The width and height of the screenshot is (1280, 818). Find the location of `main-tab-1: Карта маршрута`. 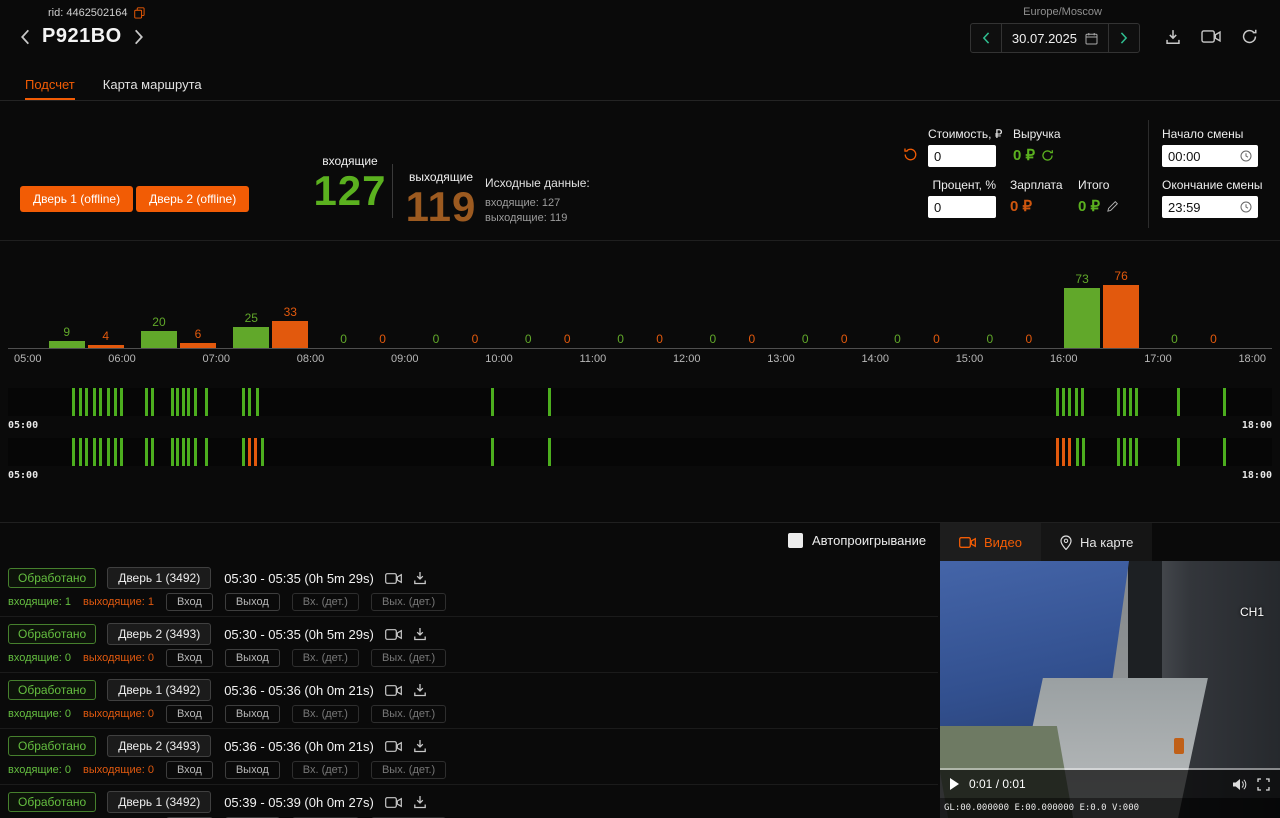

main-tab-1: Карта маршрута is located at coordinates (152, 85).